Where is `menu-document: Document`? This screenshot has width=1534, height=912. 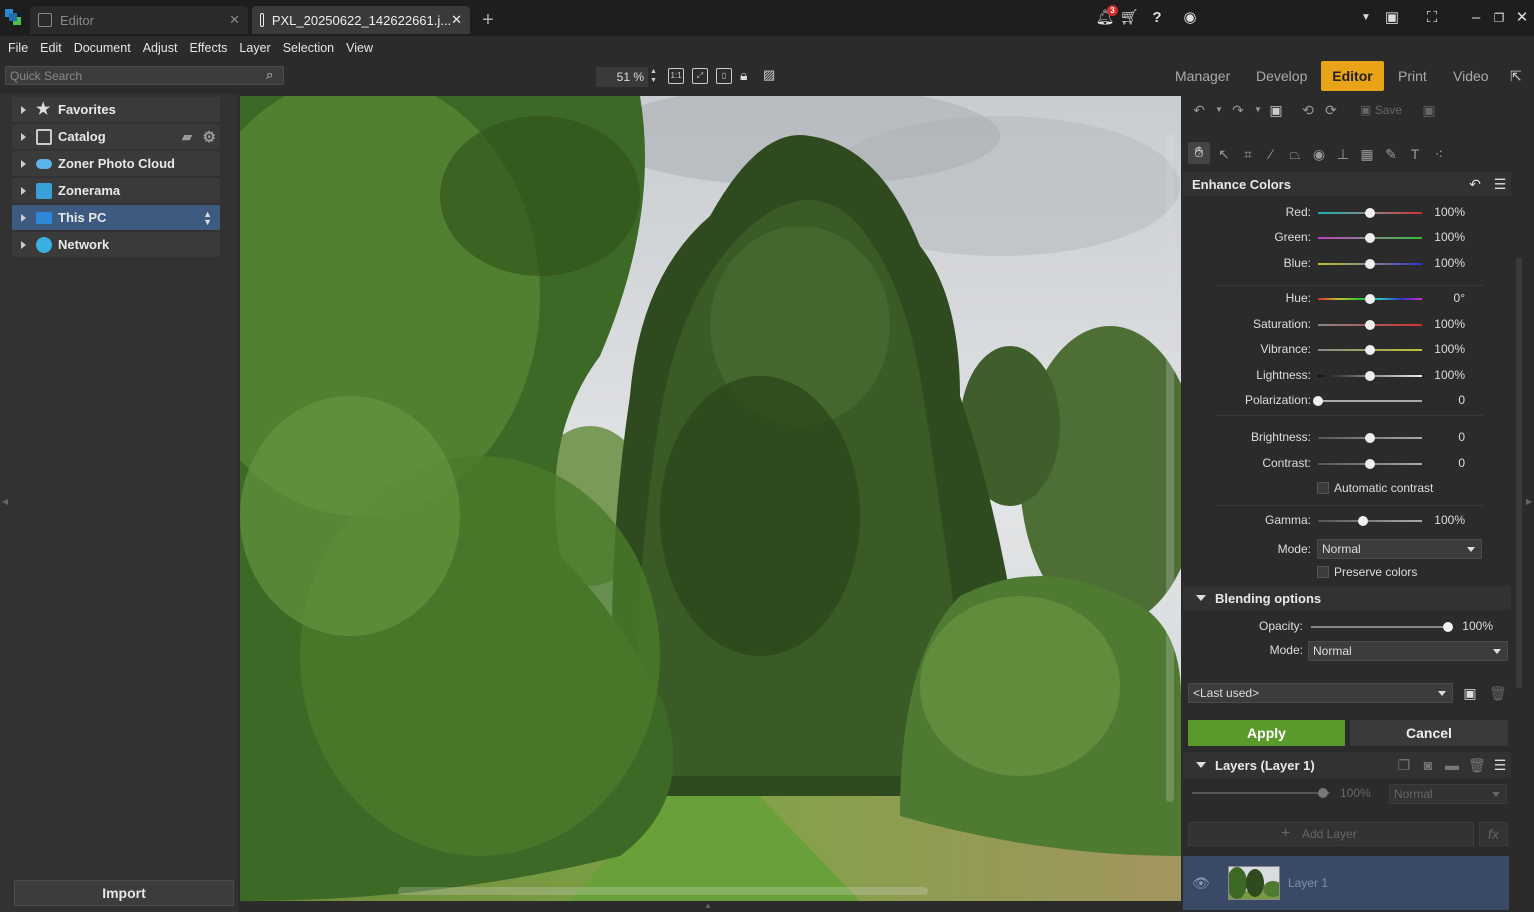
menu-document: Document is located at coordinates (102, 48).